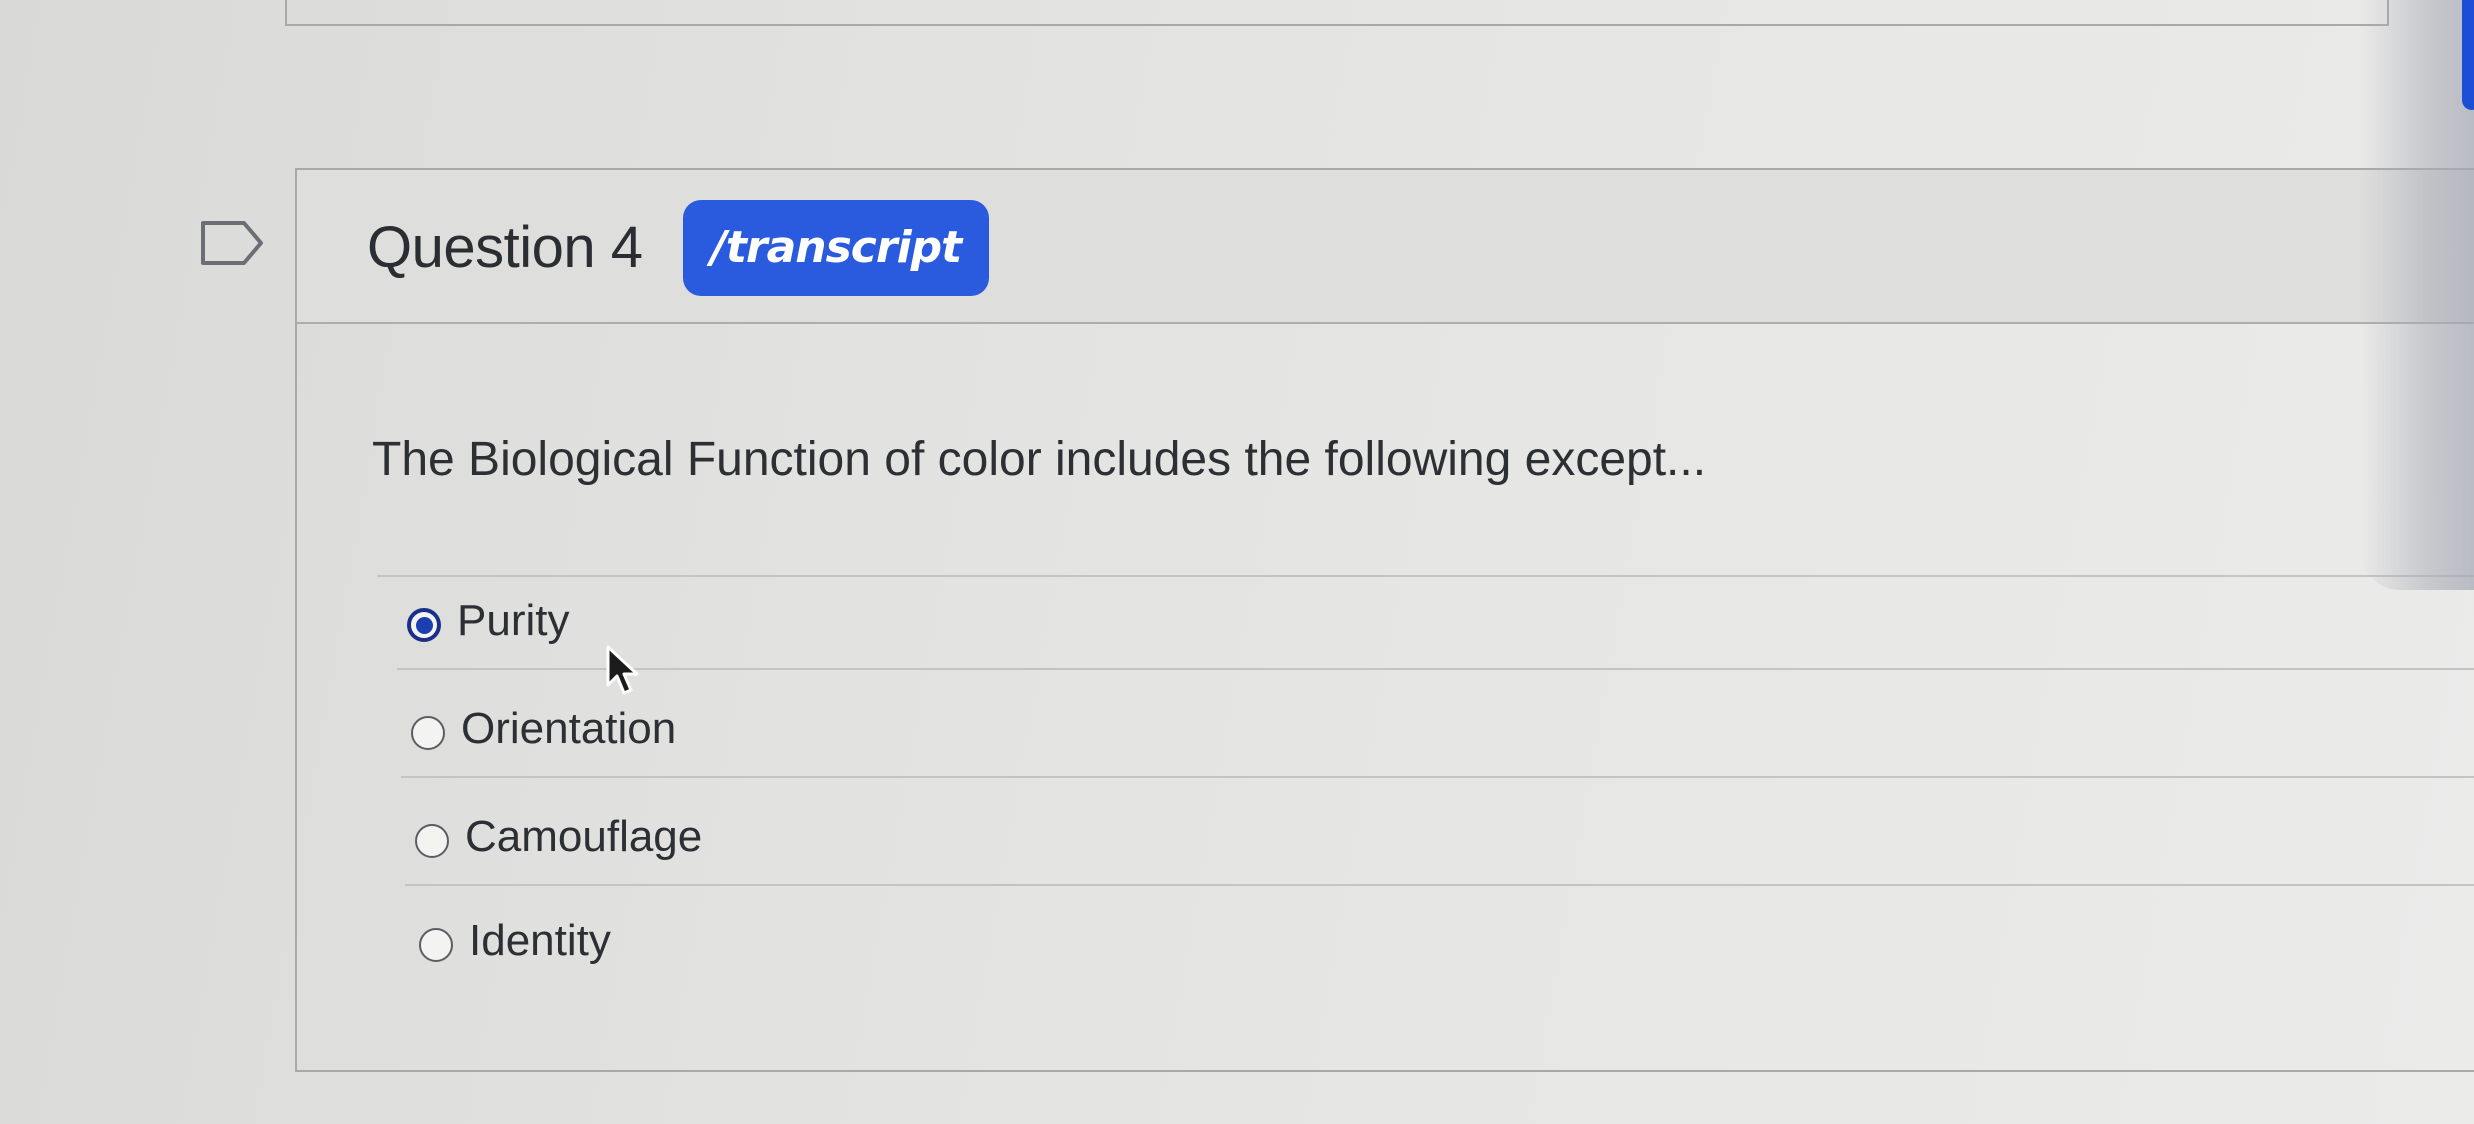 Image resolution: width=2474 pixels, height=1124 pixels. I want to click on radio-button-selected, so click(424, 625).